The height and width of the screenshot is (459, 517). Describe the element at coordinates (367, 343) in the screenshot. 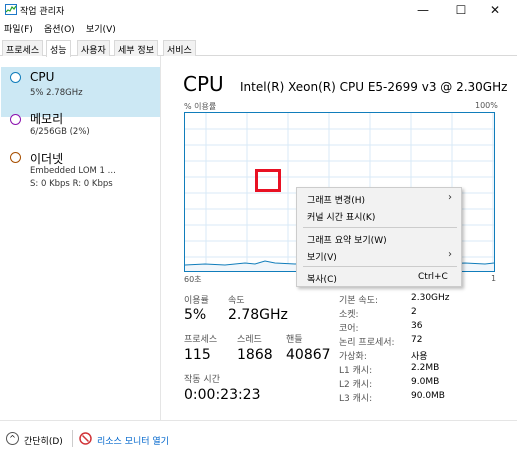

I see `detail-label: 논리 프로세서:` at that location.